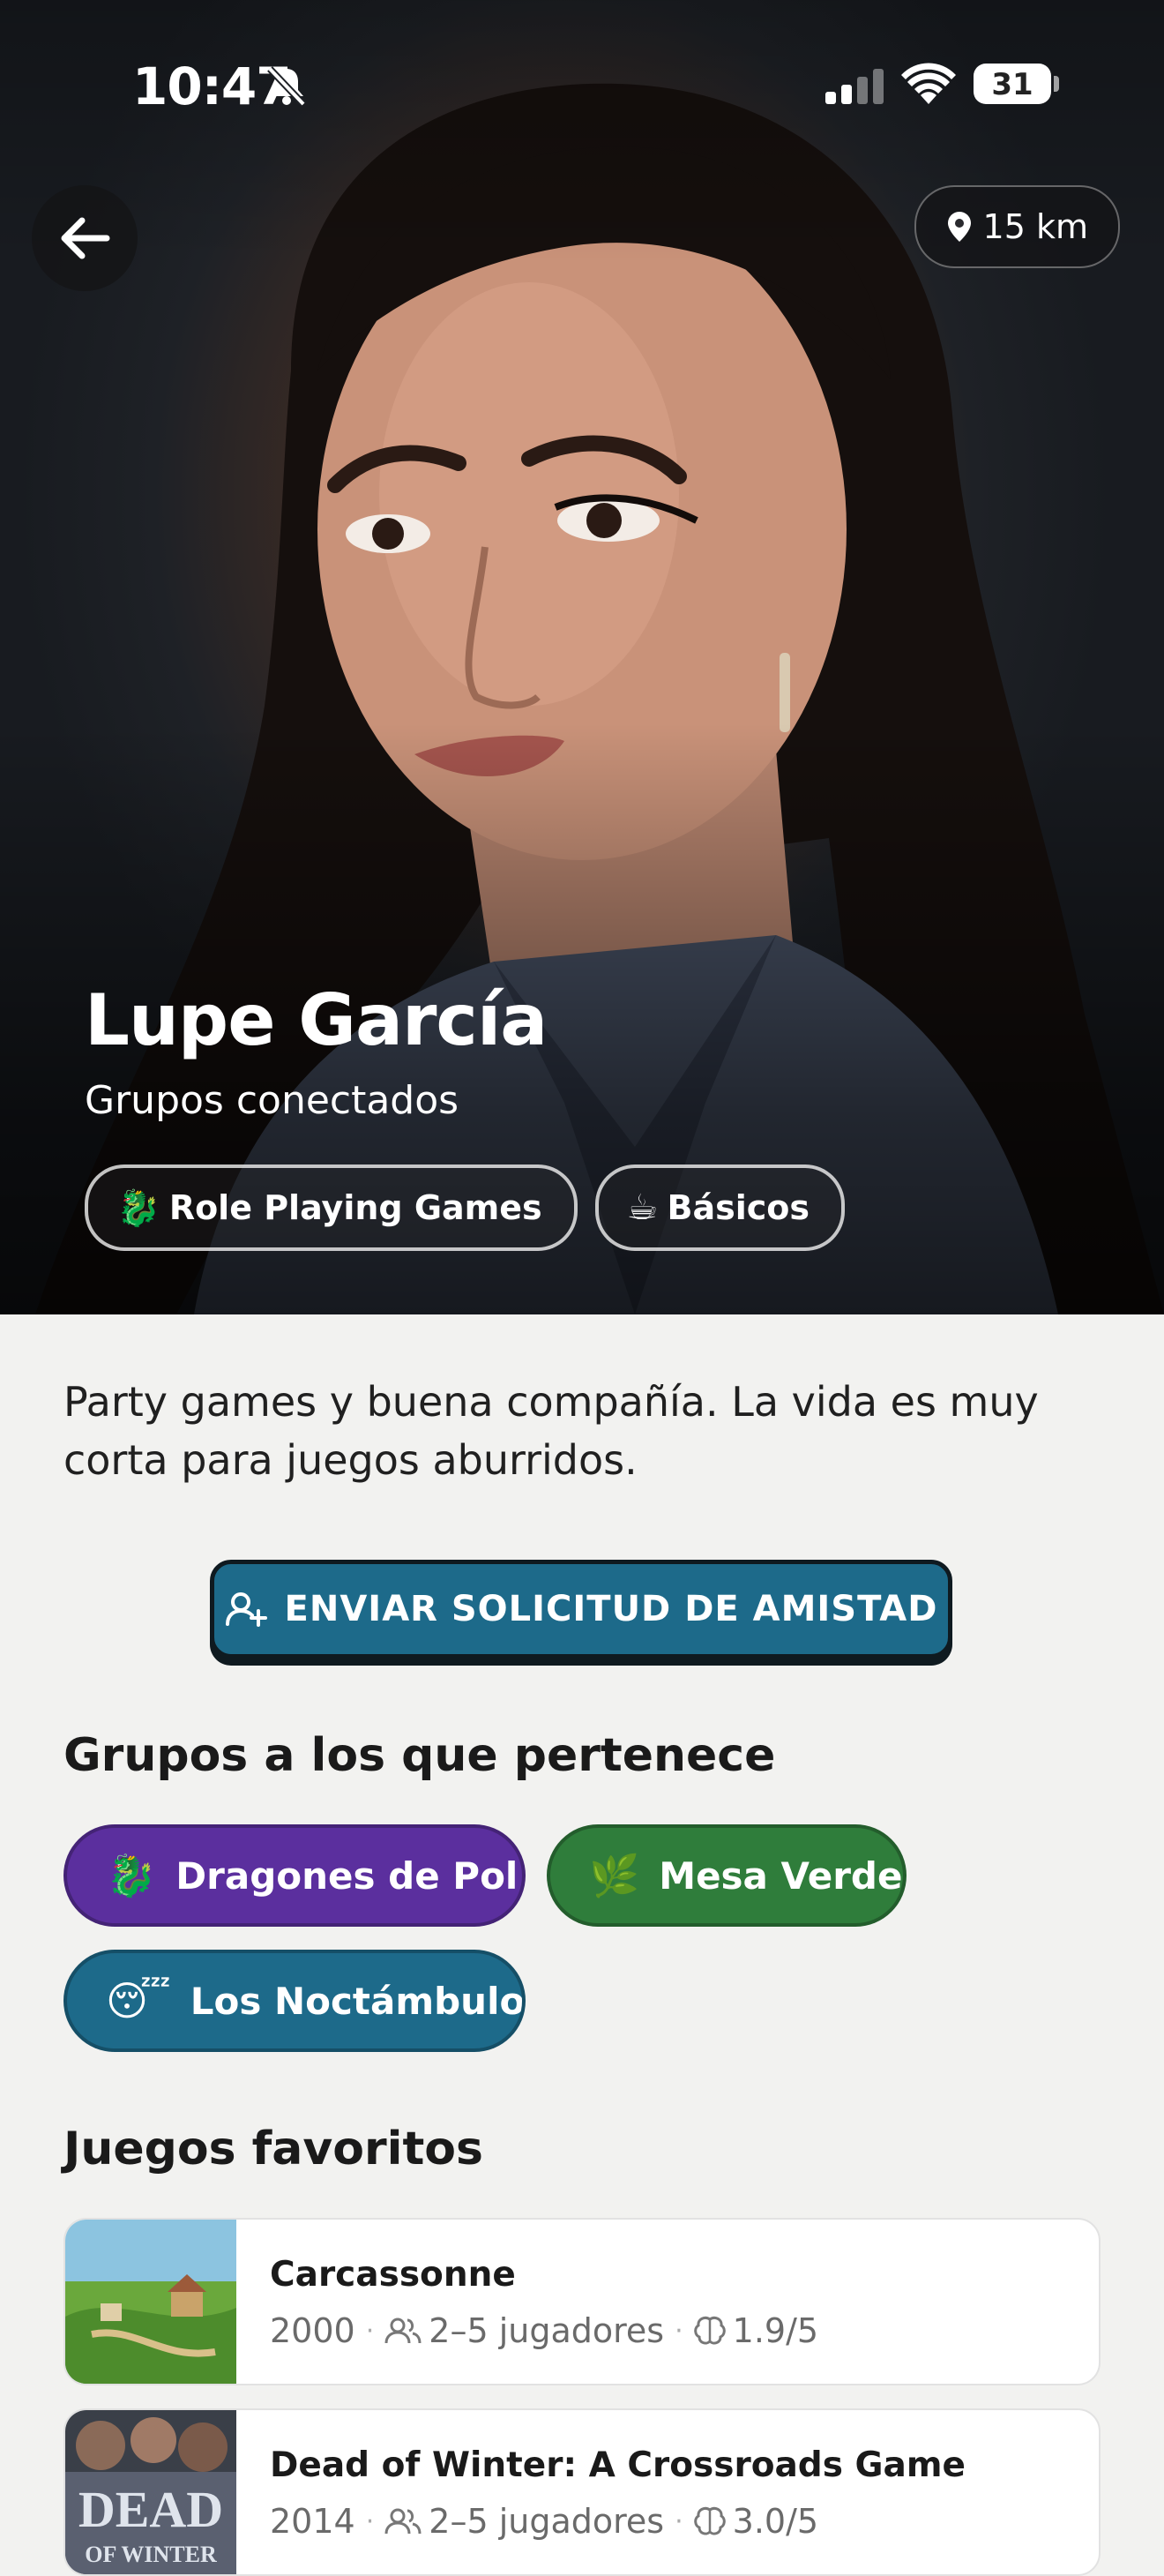  Describe the element at coordinates (582, 84) in the screenshot. I see `status-bar: 10:47 31` at that location.